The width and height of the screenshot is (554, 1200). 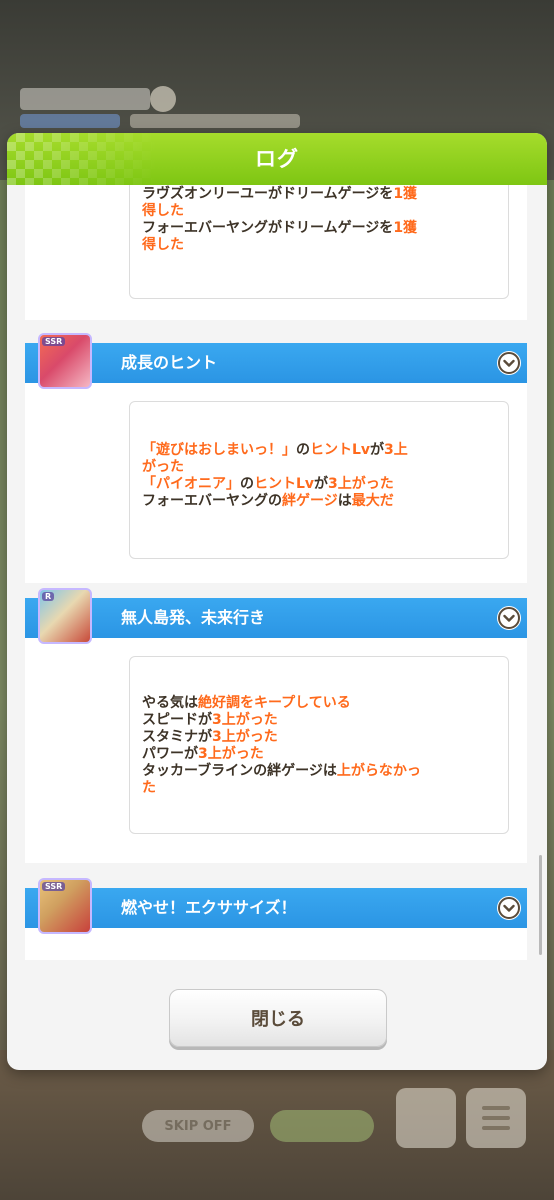 I want to click on log-line: フォーエバーヤングの絆ゲージは最大だ, so click(x=275, y=501).